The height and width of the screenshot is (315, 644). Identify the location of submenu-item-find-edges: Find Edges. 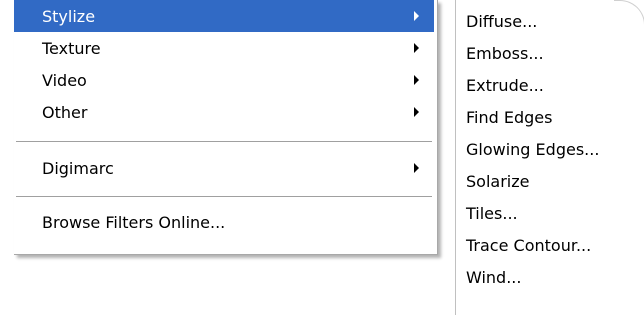
(550, 117).